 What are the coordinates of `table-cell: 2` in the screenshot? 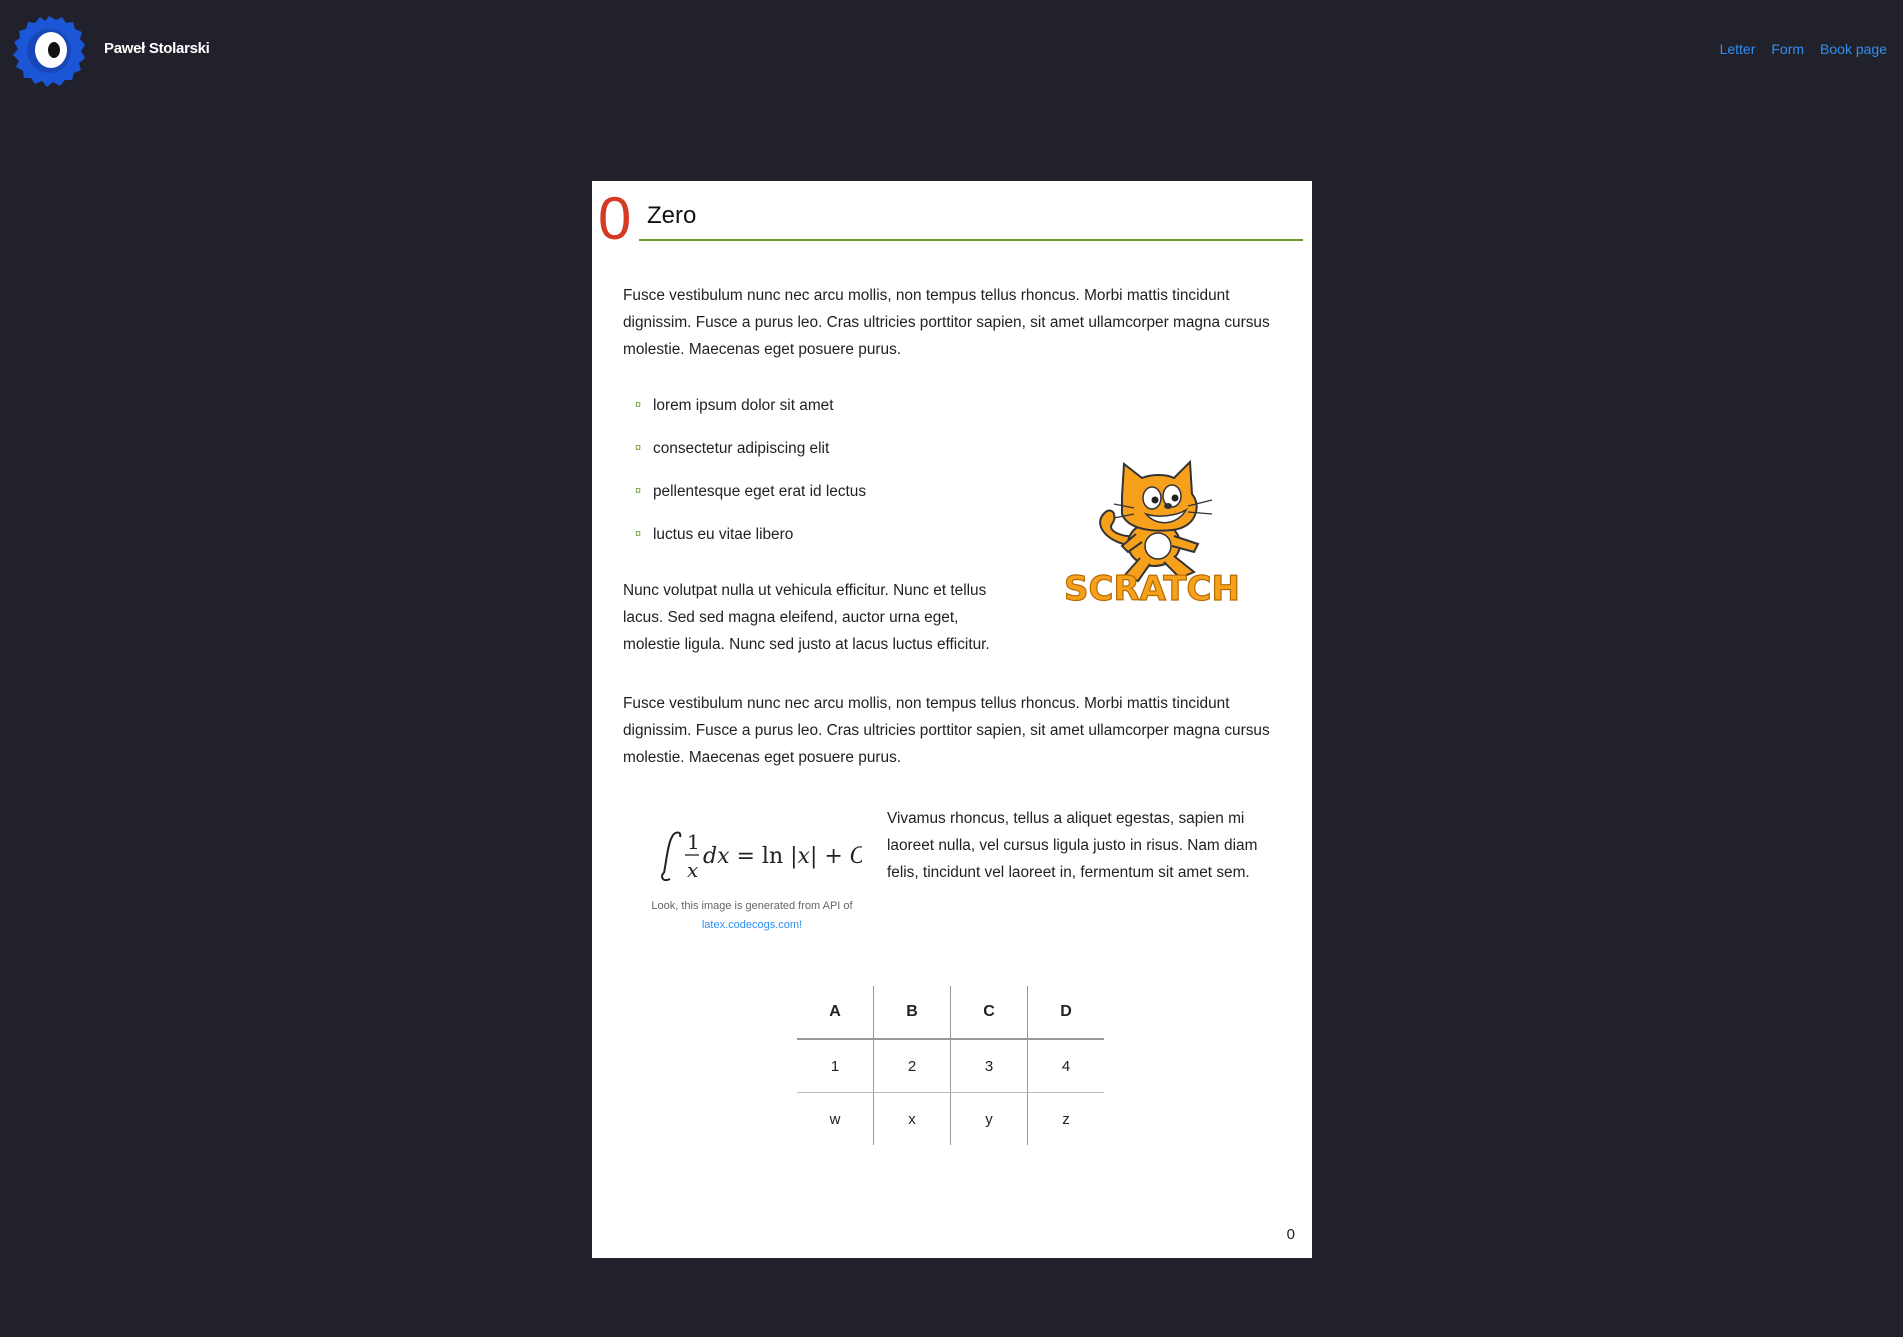 It's located at (912, 1066).